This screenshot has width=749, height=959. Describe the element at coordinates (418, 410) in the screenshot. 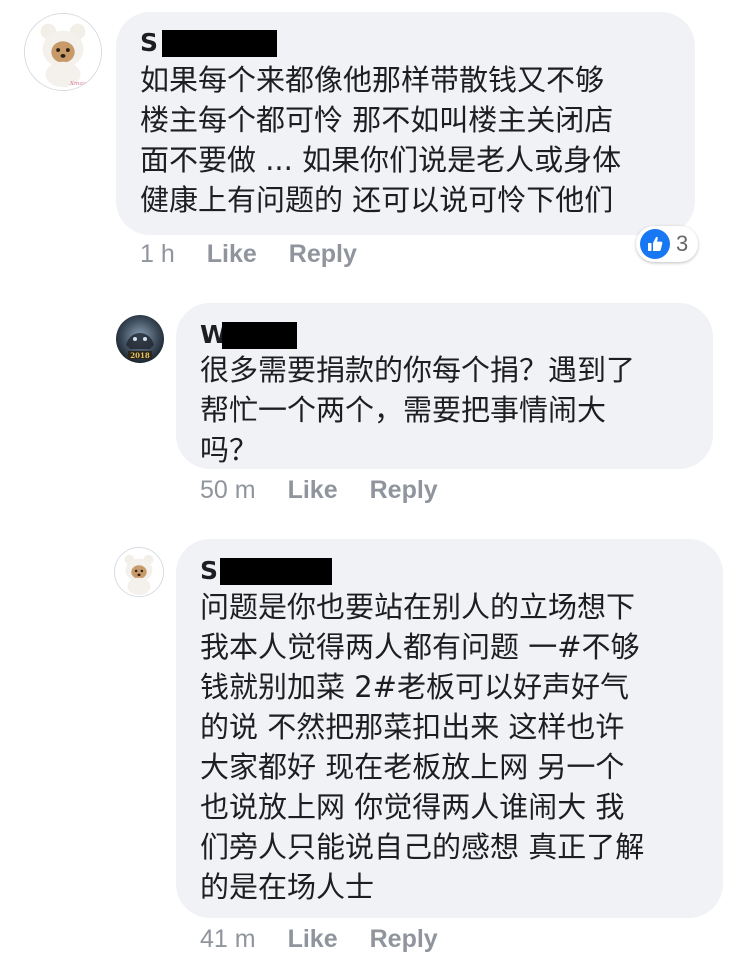

I see `comment-text: 很多需要捐款的你每个捐？遇到了 帮忙一个两个，需要把事情闹大 吗？` at that location.